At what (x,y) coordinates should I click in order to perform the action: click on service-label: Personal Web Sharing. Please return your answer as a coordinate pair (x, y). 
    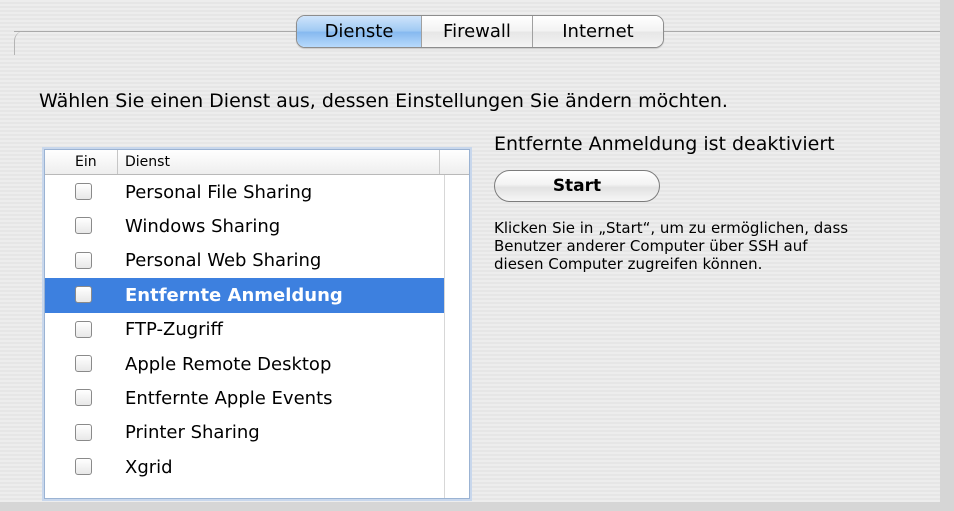
    Looking at the image, I should click on (223, 261).